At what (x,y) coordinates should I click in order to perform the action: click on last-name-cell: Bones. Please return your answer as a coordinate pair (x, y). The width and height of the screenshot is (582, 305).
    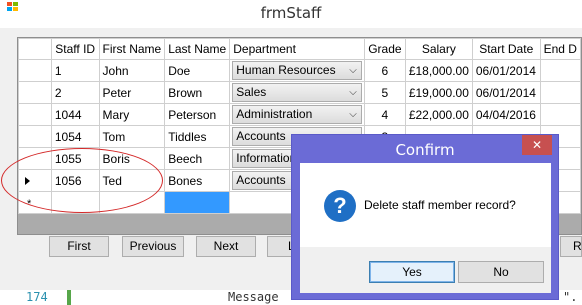
    Looking at the image, I should click on (197, 180).